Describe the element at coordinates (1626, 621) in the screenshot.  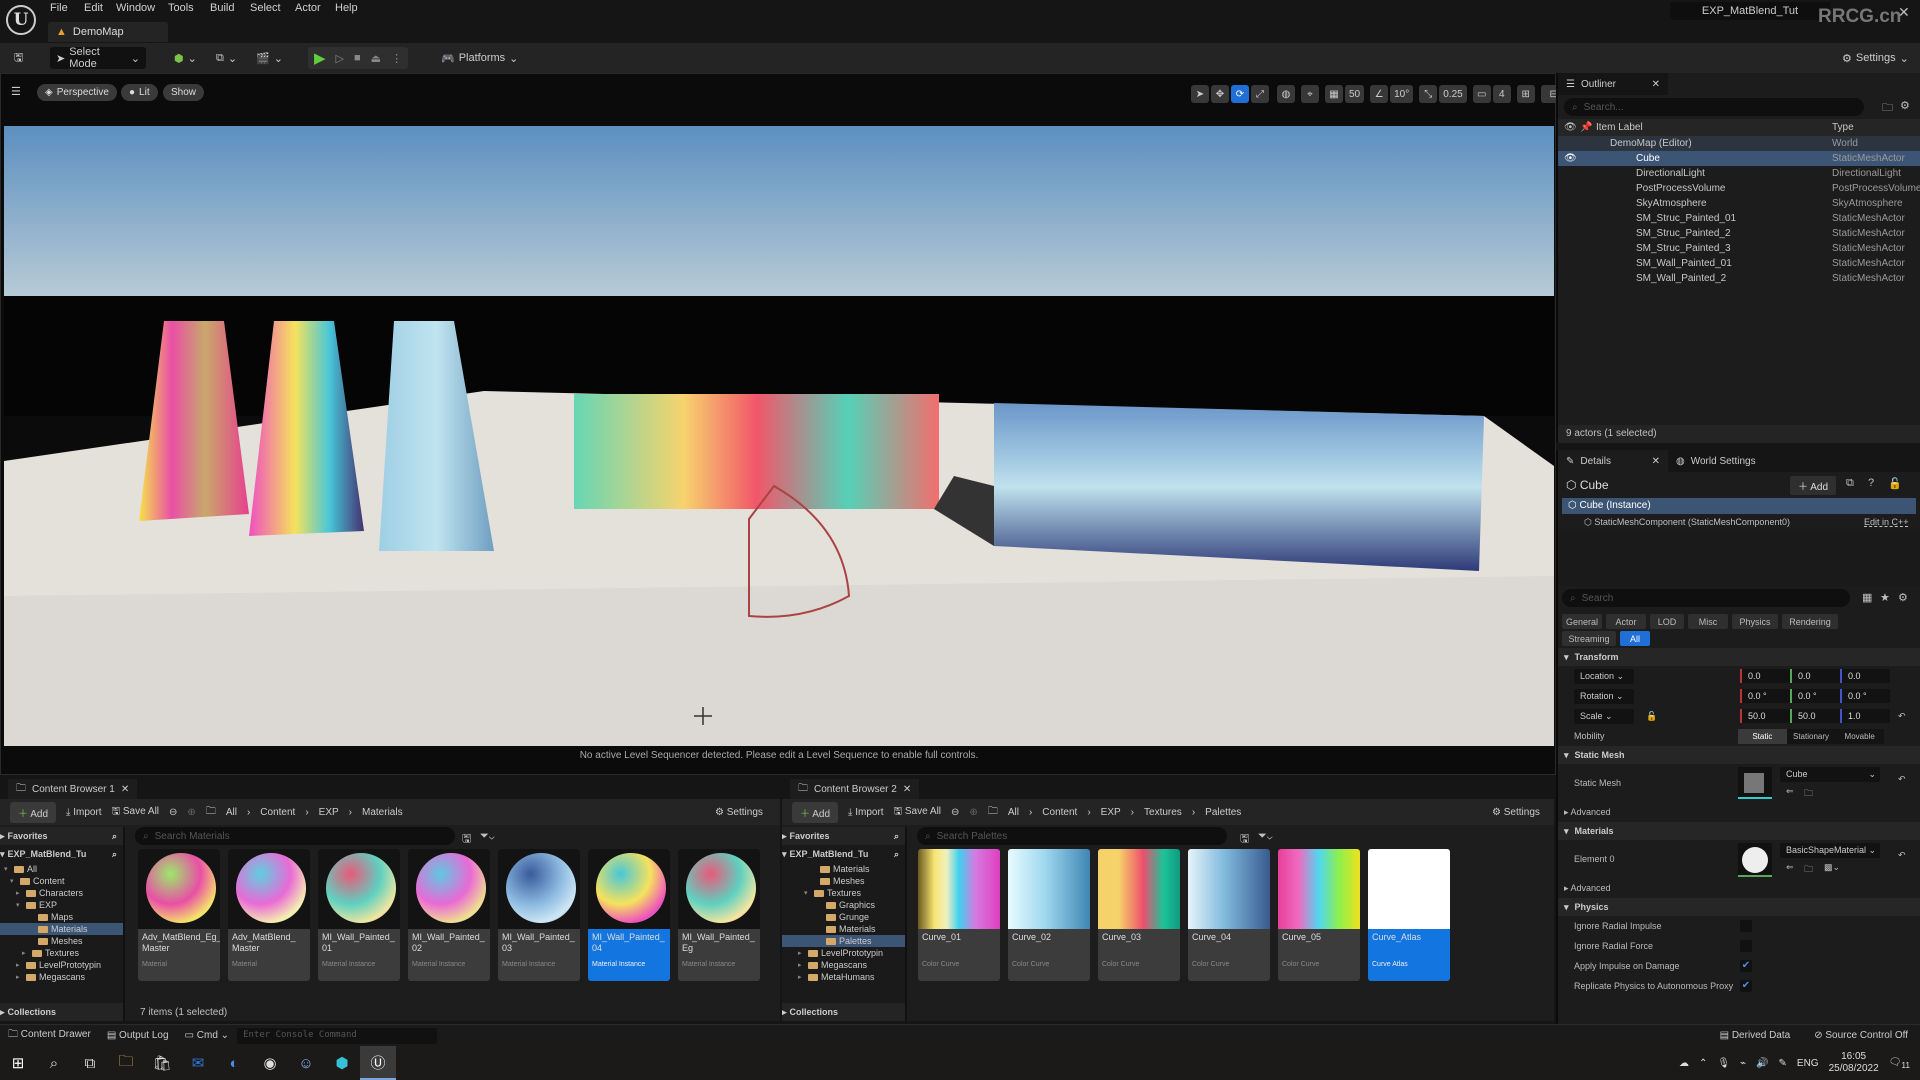
I see `filter-actor: Actor` at that location.